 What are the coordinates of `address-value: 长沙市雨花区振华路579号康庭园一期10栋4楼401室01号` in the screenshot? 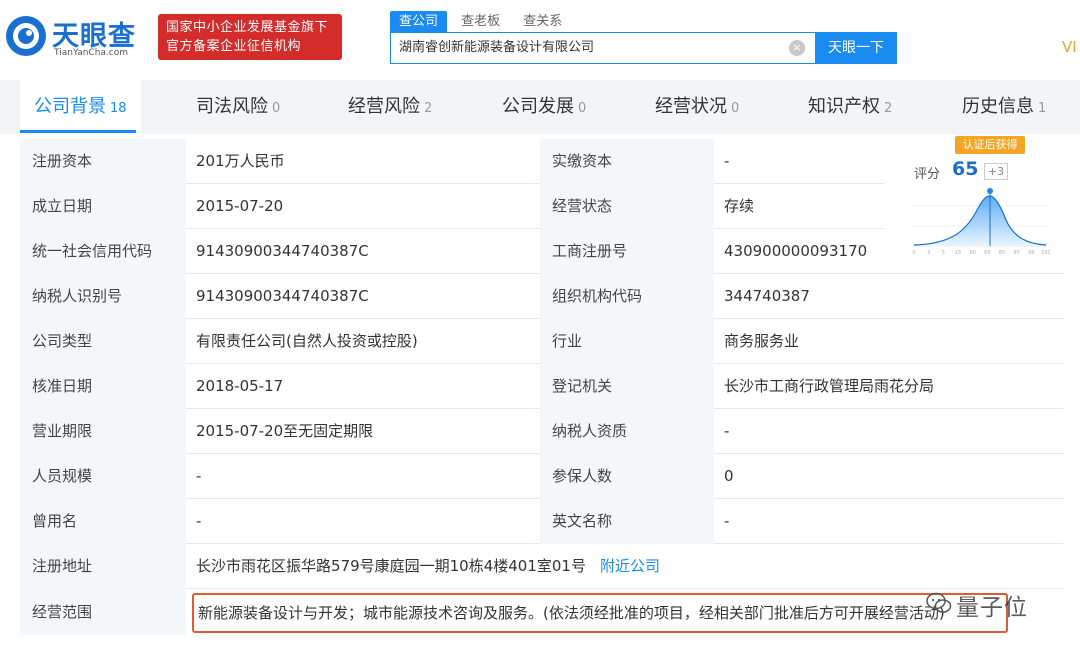 It's located at (391, 566).